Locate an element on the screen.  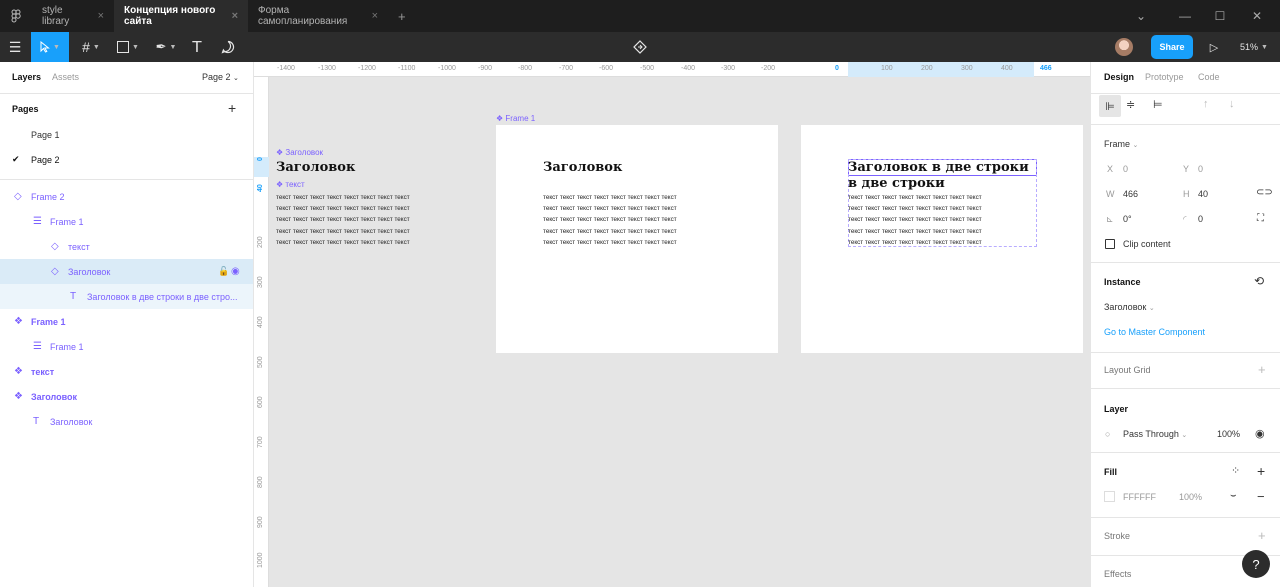
corner-radius-input: 0 is located at coordinates (1200, 219).